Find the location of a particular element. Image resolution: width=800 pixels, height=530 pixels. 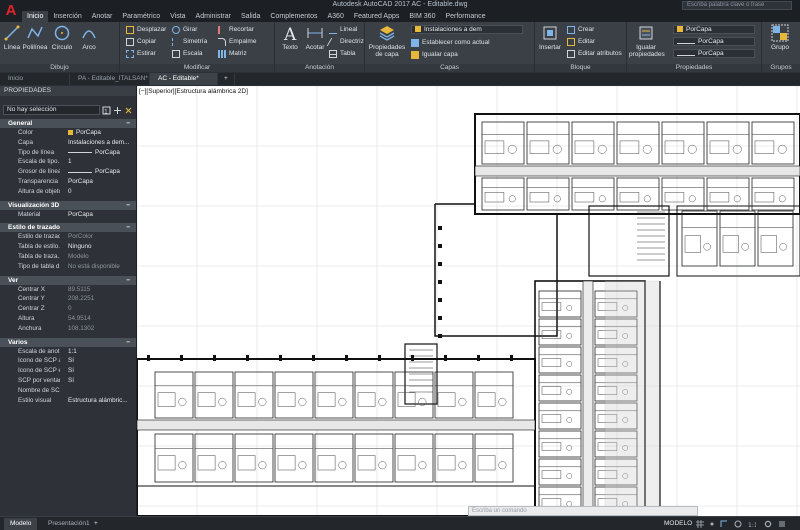

snap-icon is located at coordinates (712, 524).